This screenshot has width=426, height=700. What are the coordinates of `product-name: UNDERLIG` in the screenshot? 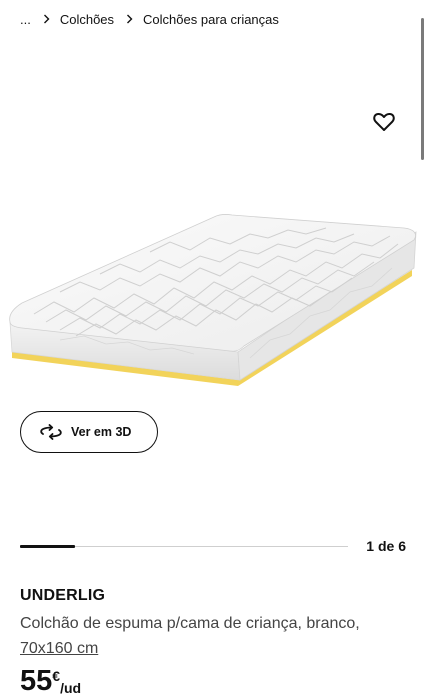 It's located at (63, 595).